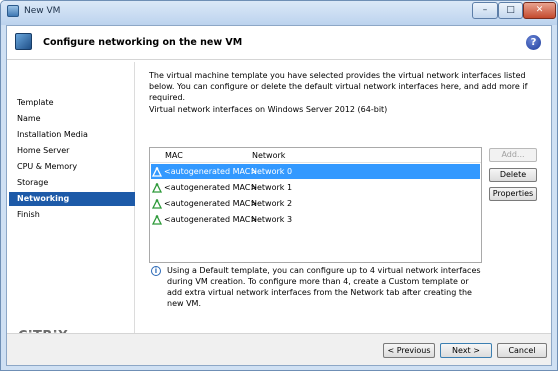 This screenshot has height=371, width=558. I want to click on sidebar-item-finish: Finish, so click(72, 215).